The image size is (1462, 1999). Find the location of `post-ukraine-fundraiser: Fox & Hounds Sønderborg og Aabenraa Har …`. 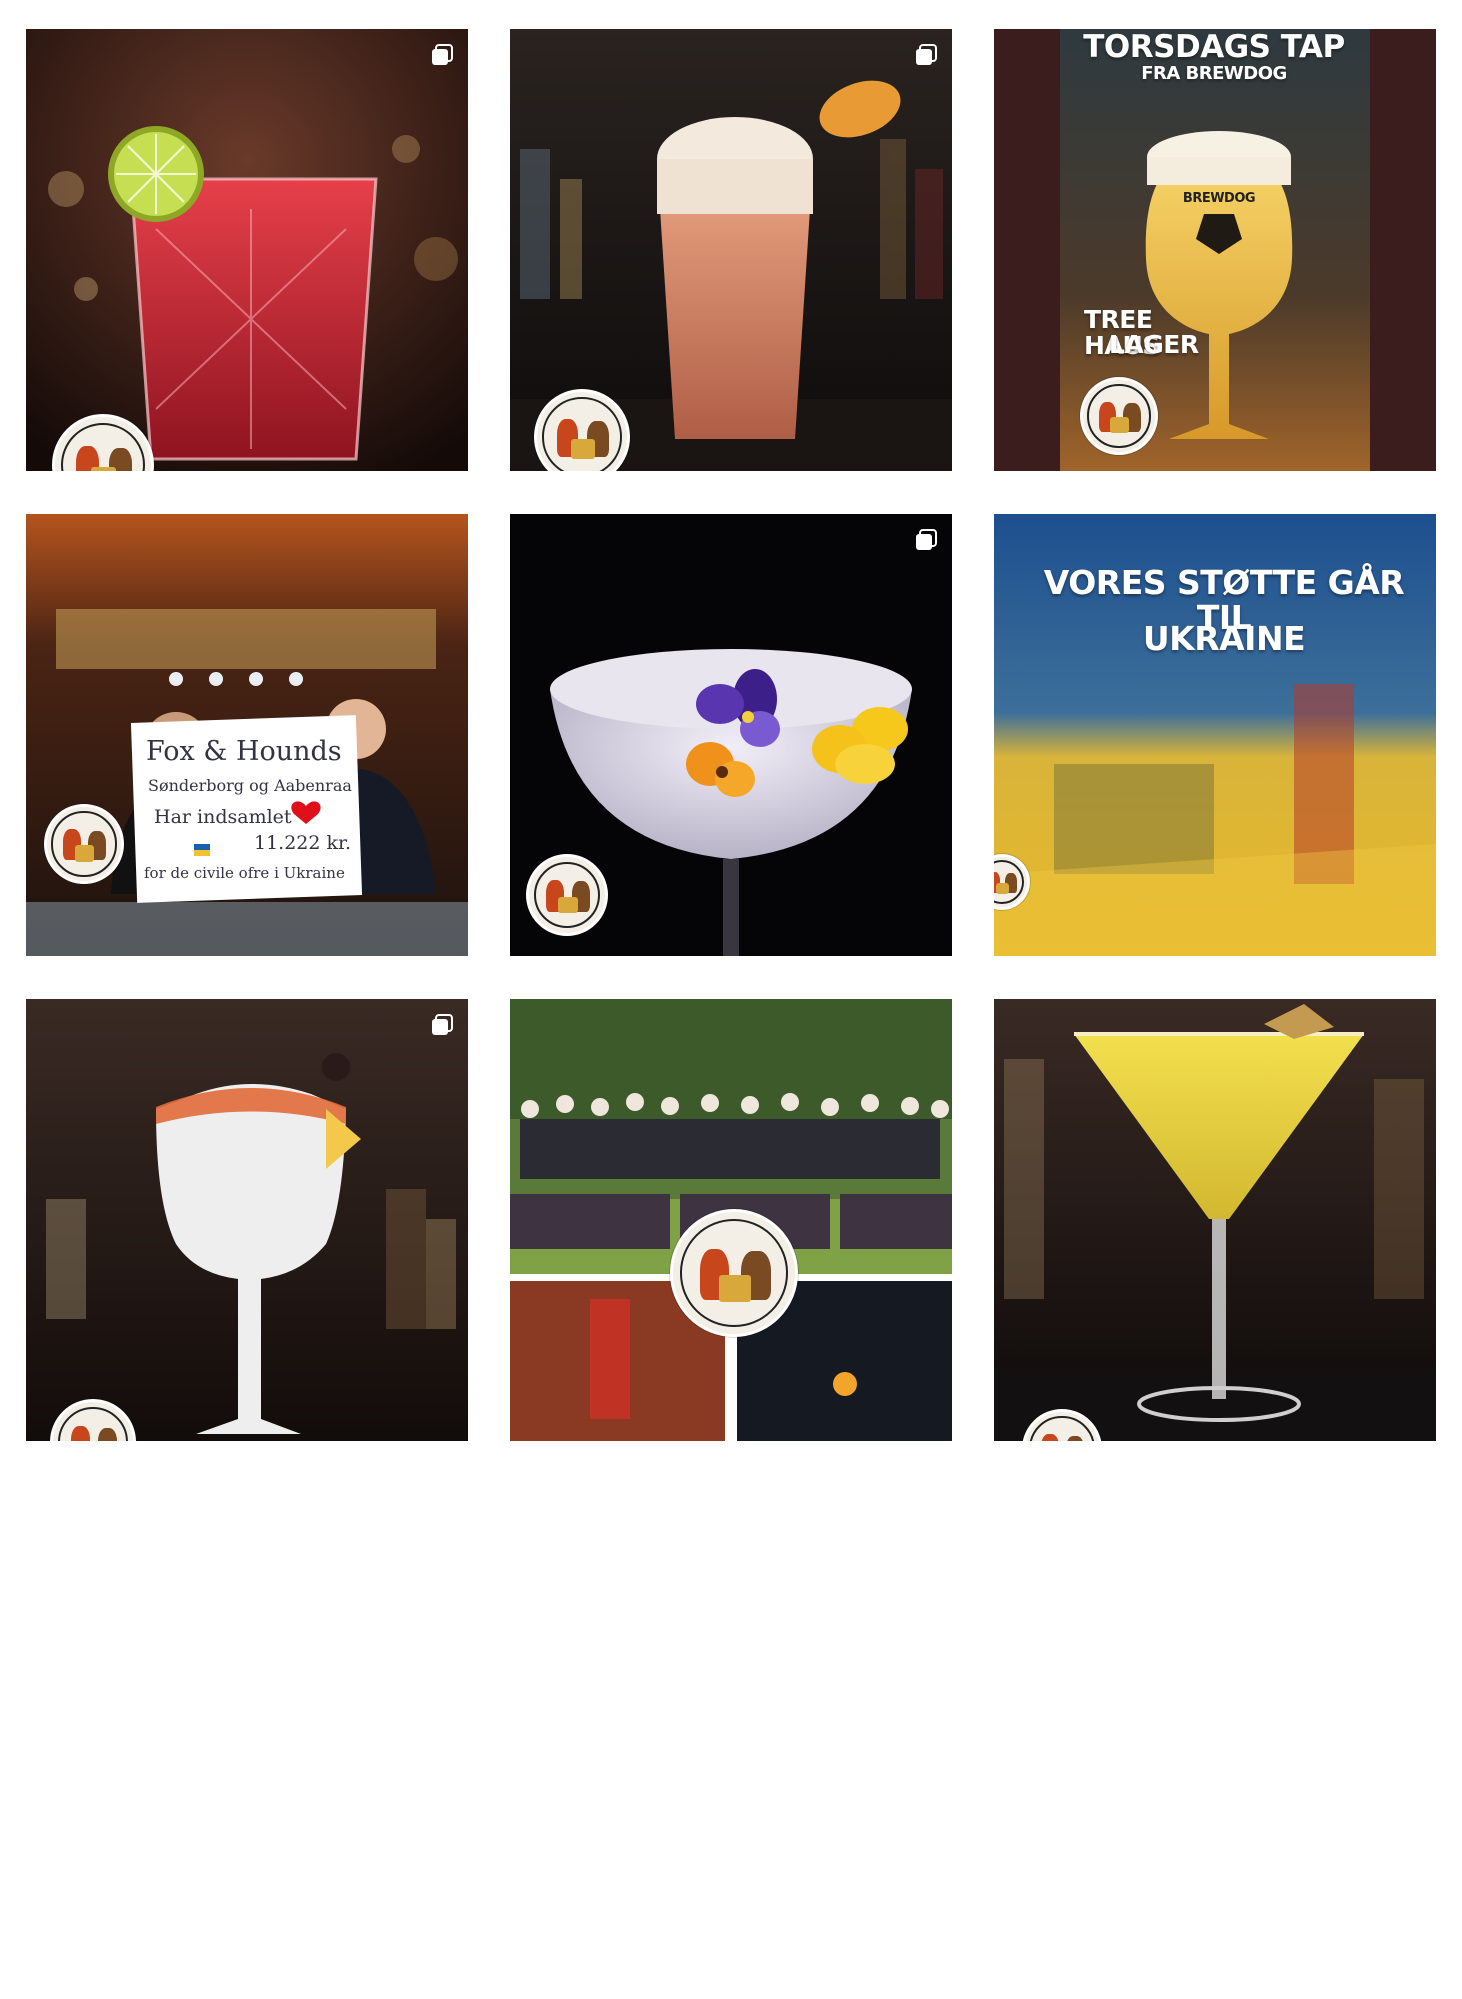

post-ukraine-fundraiser: Fox & Hounds Sønderborg og Aabenraa Har … is located at coordinates (247, 735).